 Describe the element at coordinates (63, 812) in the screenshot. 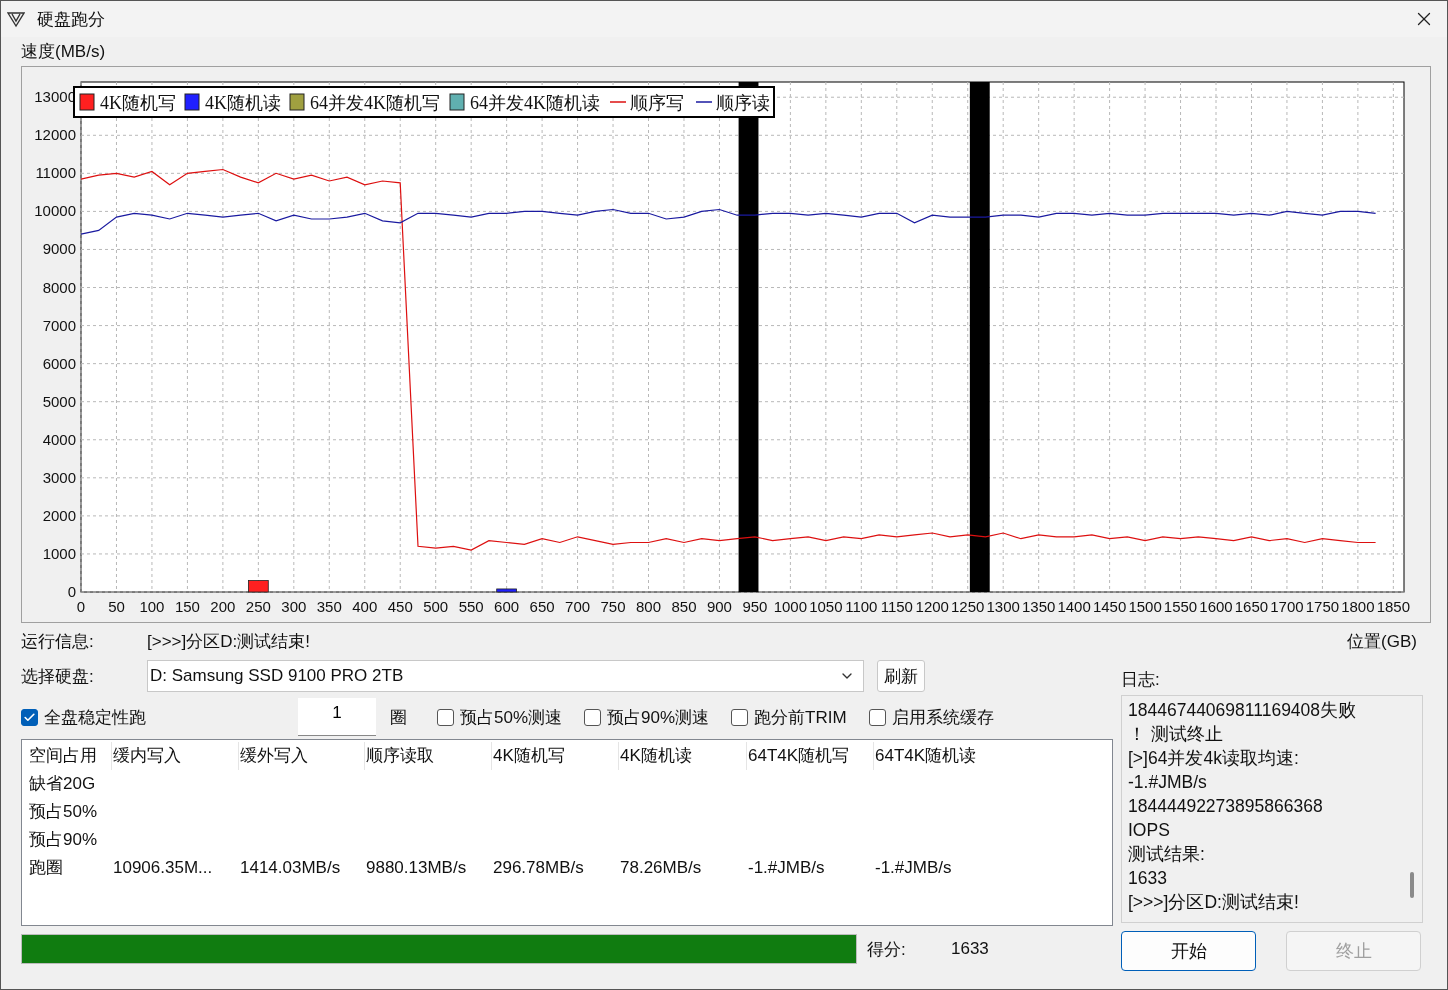

I see `table-cell-text: 预占50%` at that location.